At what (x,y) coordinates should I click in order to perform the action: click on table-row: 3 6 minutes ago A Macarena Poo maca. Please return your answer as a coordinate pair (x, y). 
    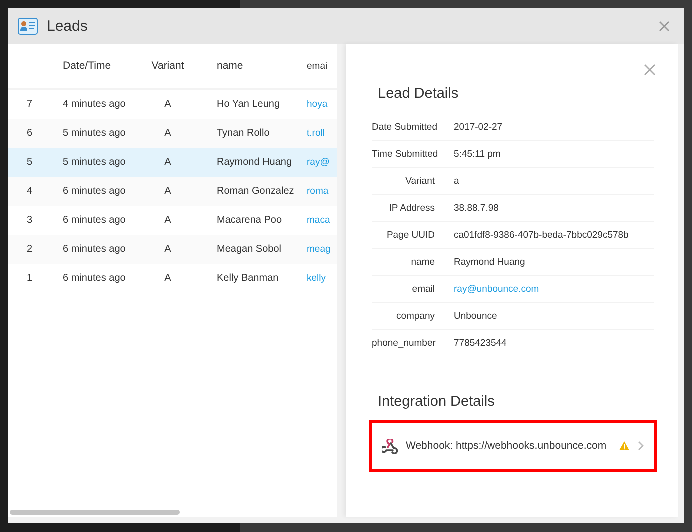
    Looking at the image, I should click on (172, 220).